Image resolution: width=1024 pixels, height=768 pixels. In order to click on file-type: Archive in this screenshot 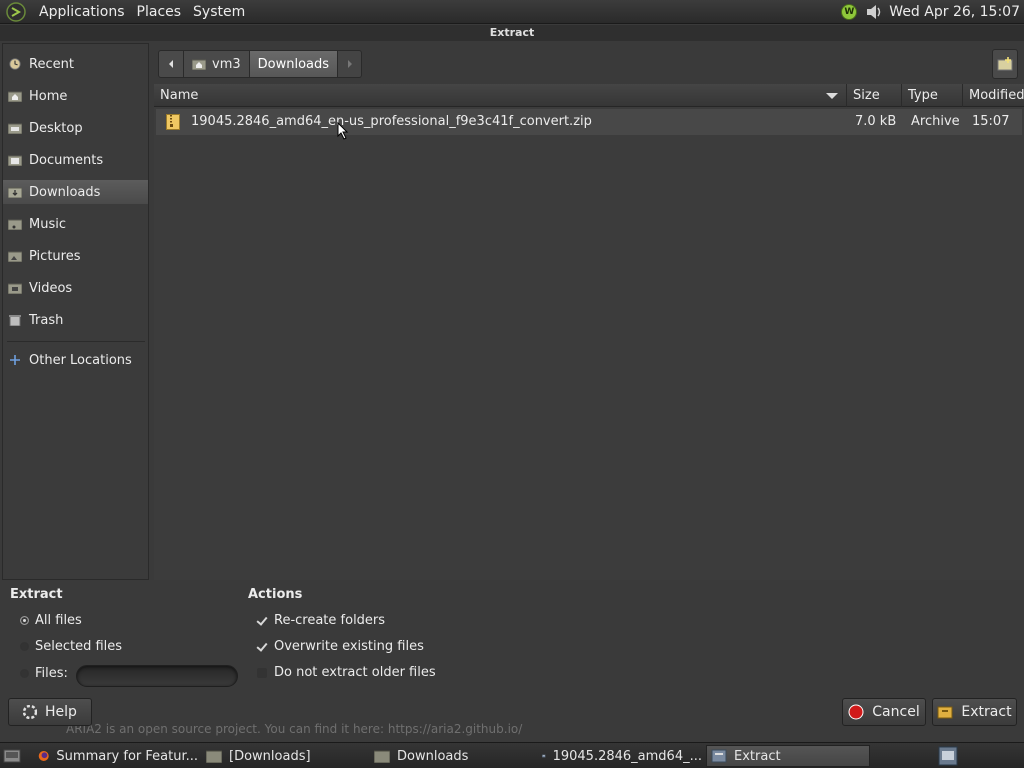, I will do `click(935, 121)`.